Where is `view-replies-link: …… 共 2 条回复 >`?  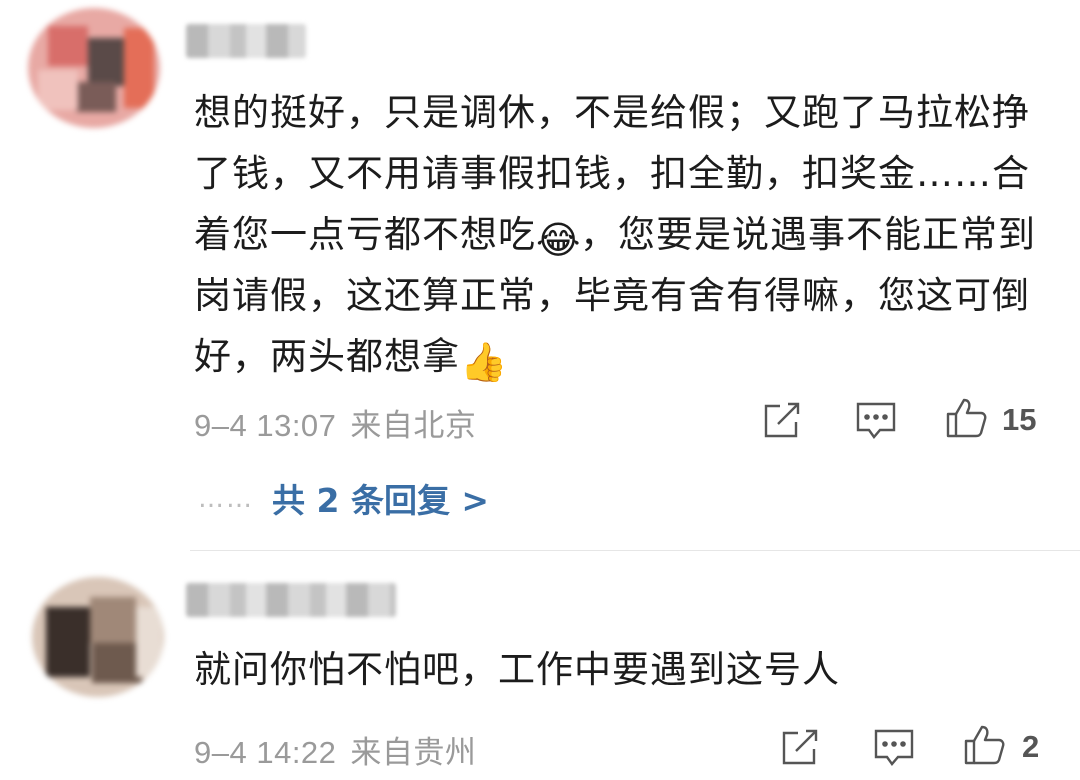
view-replies-link: …… 共 2 条回复 > is located at coordinates (343, 498).